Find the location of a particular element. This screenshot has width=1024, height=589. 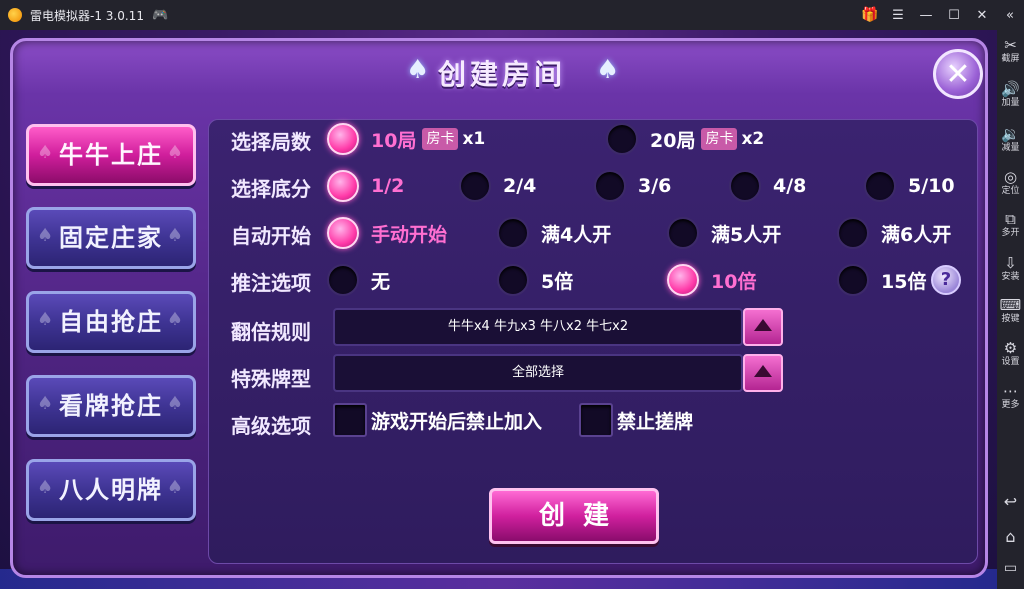

double-rules-select: 牛牛x4 牛九x3 牛八x2 牛七x2 is located at coordinates (538, 327).